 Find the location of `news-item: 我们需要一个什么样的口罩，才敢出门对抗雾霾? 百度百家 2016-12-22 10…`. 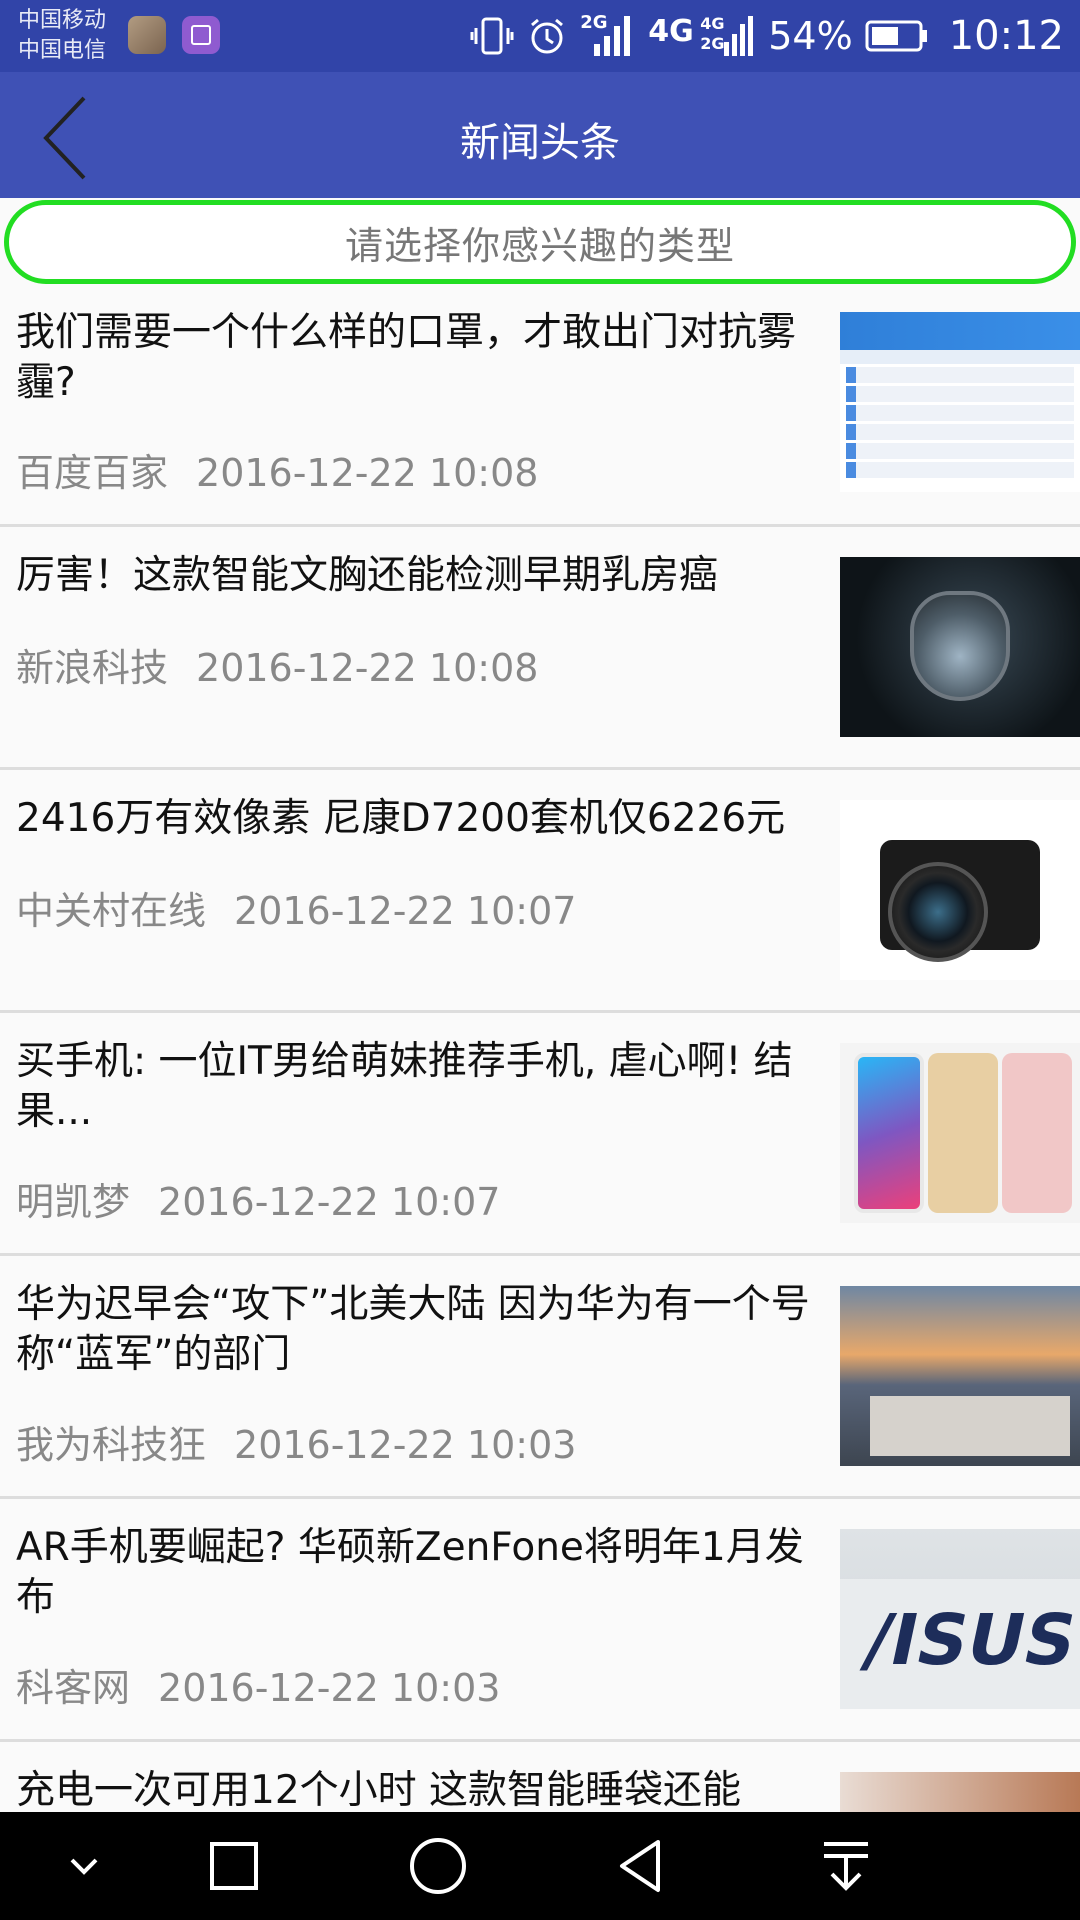

news-item: 我们需要一个什么样的口罩，才敢出门对抗雾霾? 百度百家 2016-12-22 10… is located at coordinates (540, 405).